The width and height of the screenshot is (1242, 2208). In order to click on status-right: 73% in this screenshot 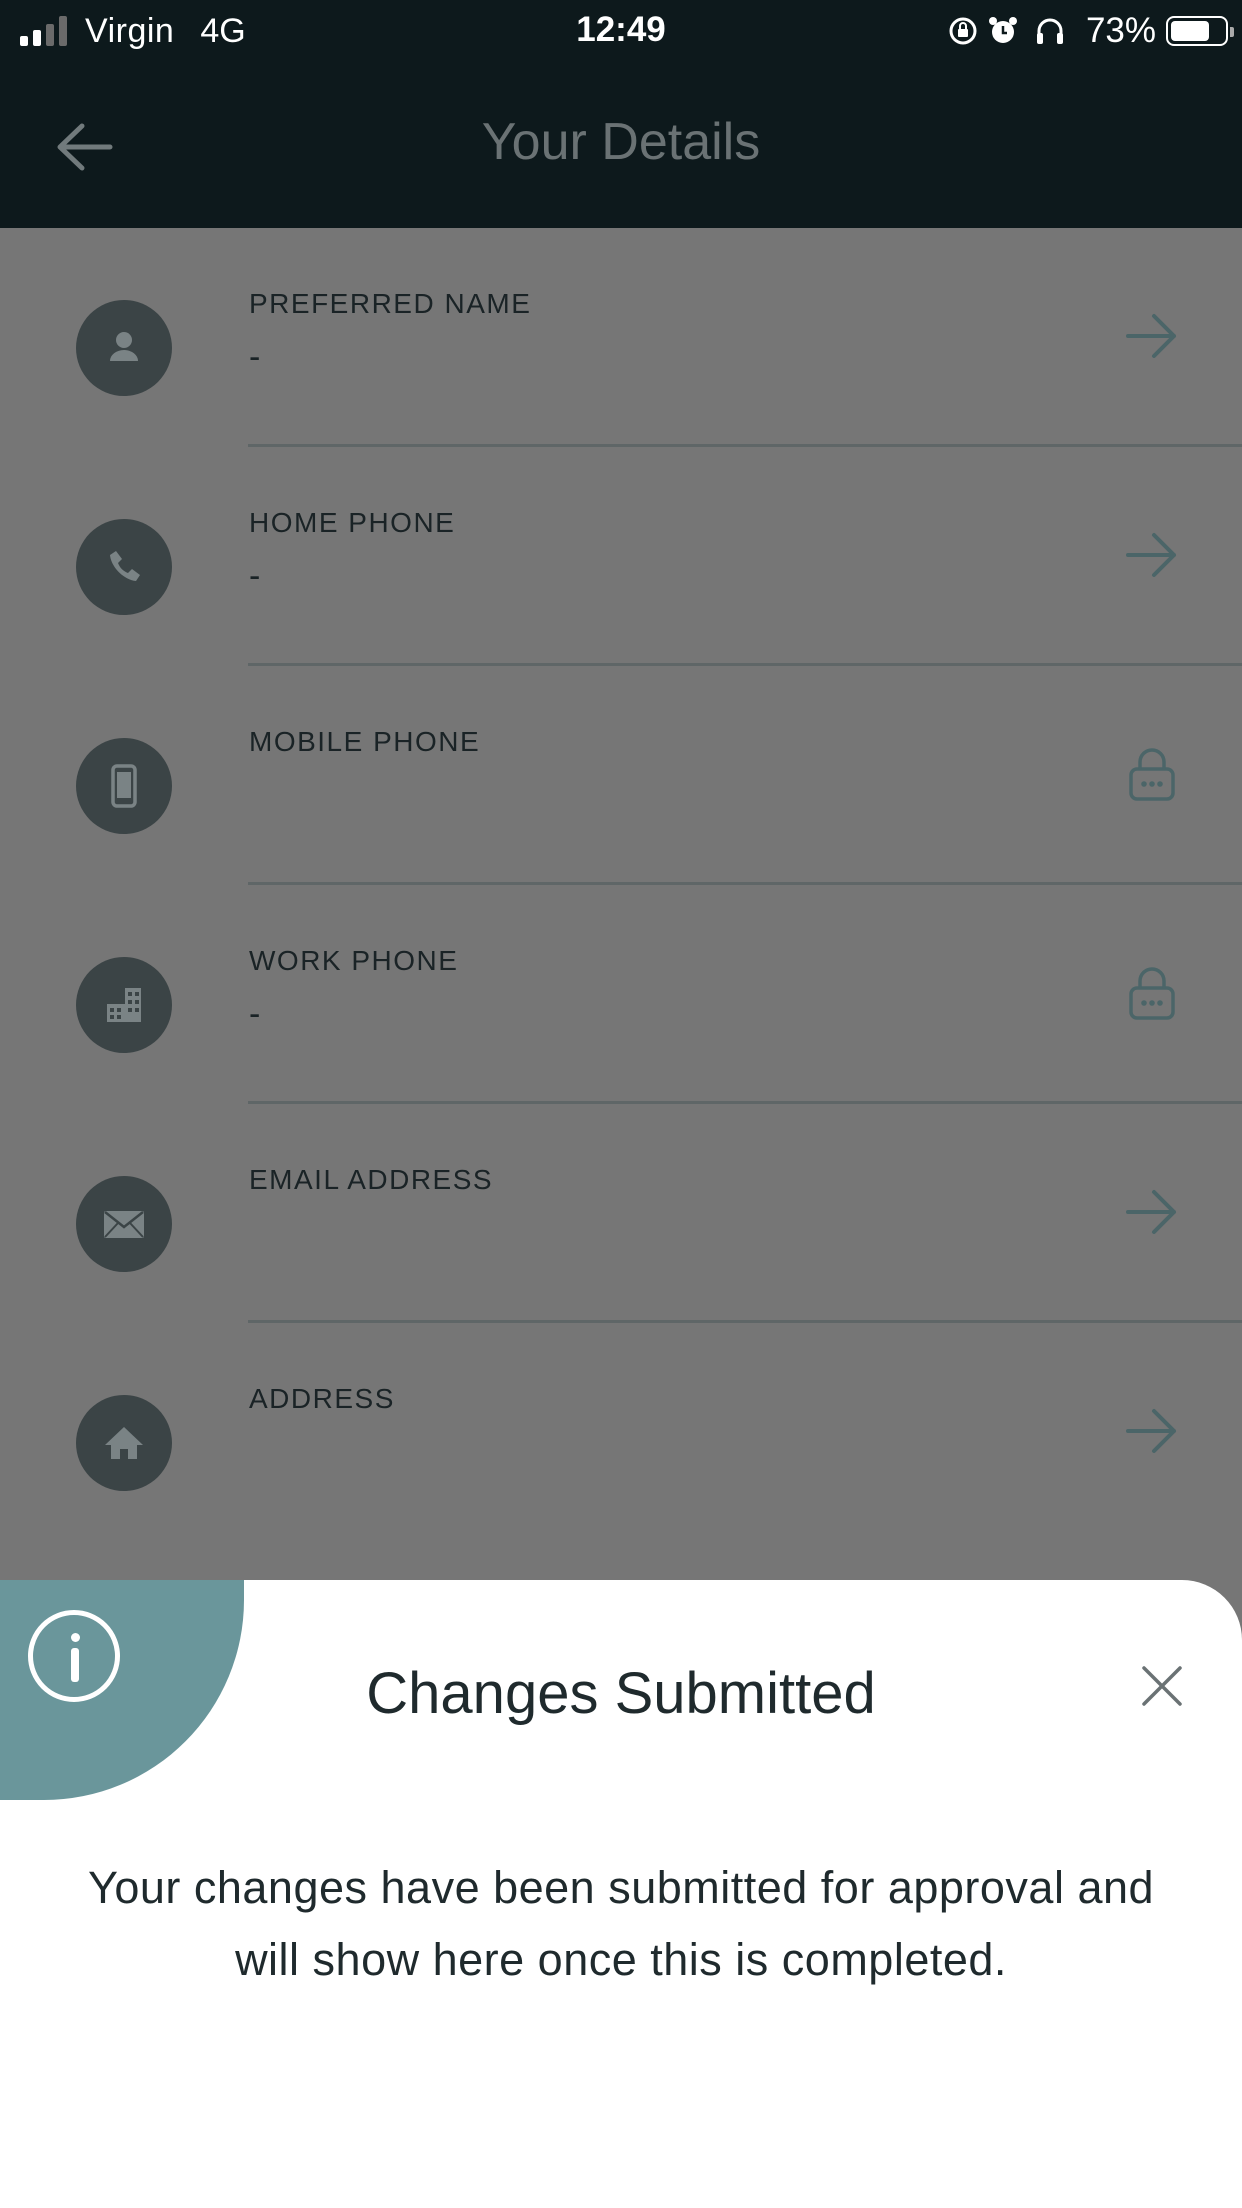, I will do `click(1091, 31)`.